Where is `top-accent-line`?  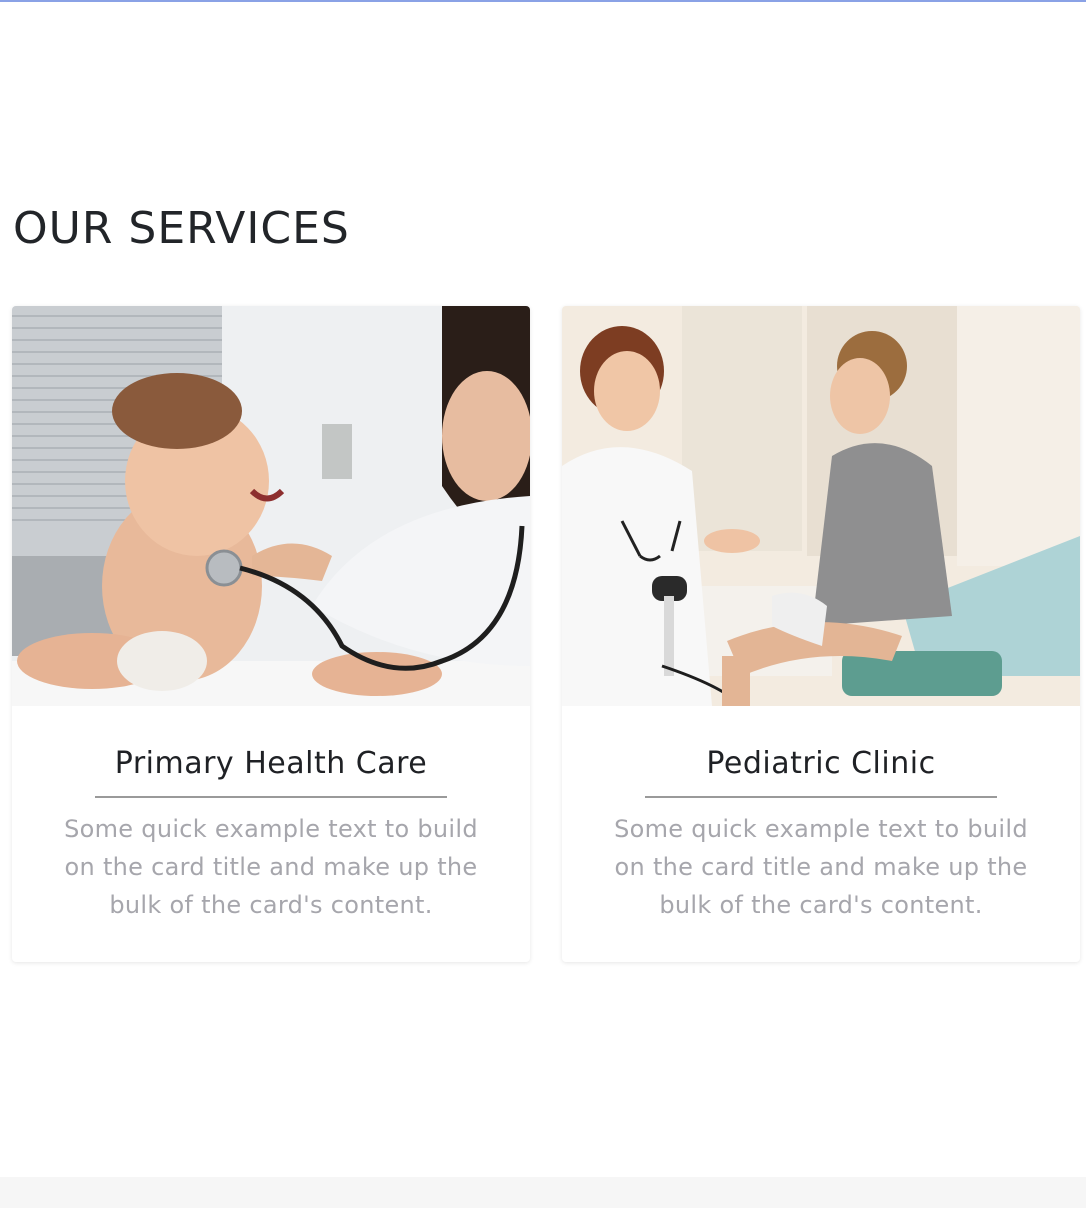 top-accent-line is located at coordinates (543, 1).